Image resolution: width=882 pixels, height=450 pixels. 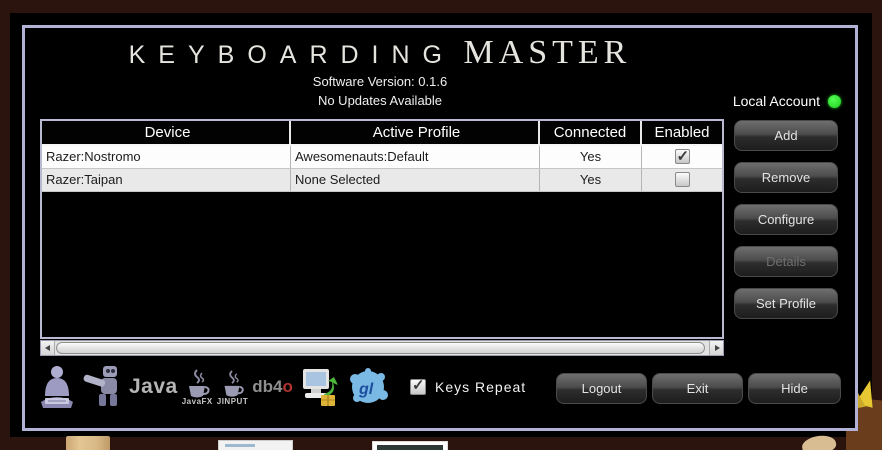 What do you see at coordinates (57, 387) in the screenshot?
I see `keyboard-guru-icon` at bounding box center [57, 387].